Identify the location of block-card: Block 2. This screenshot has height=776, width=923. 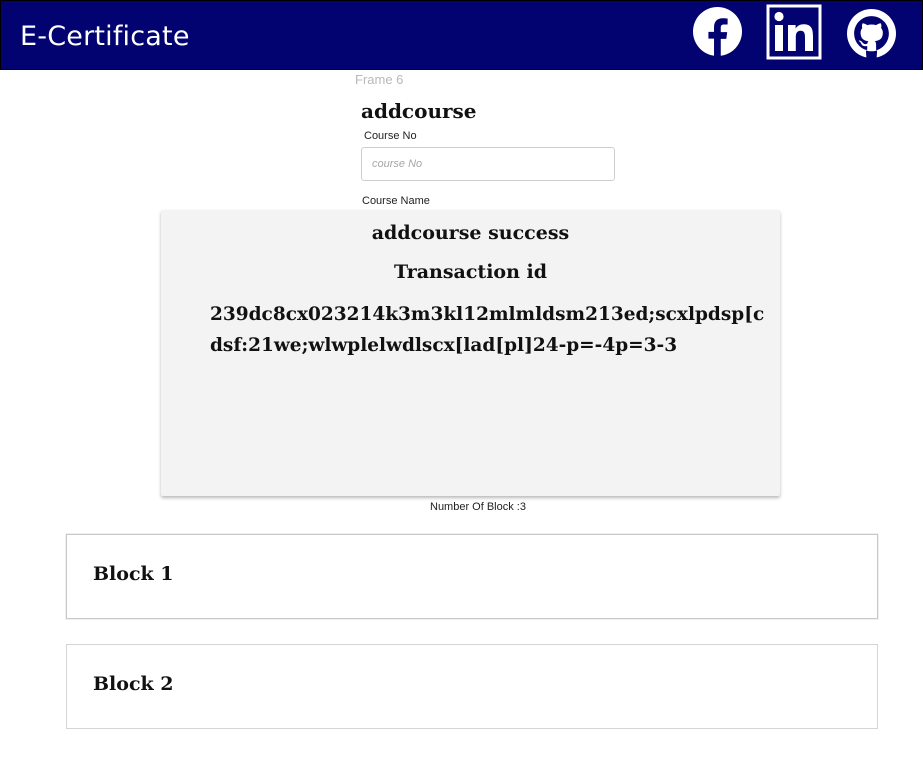
(472, 686).